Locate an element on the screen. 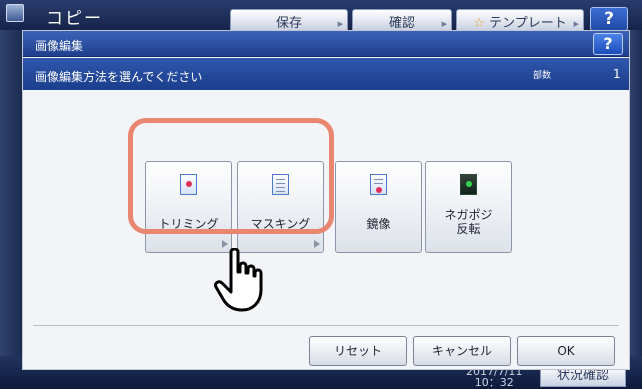 The height and width of the screenshot is (389, 642). save-tab-label: 保存 is located at coordinates (288, 23).